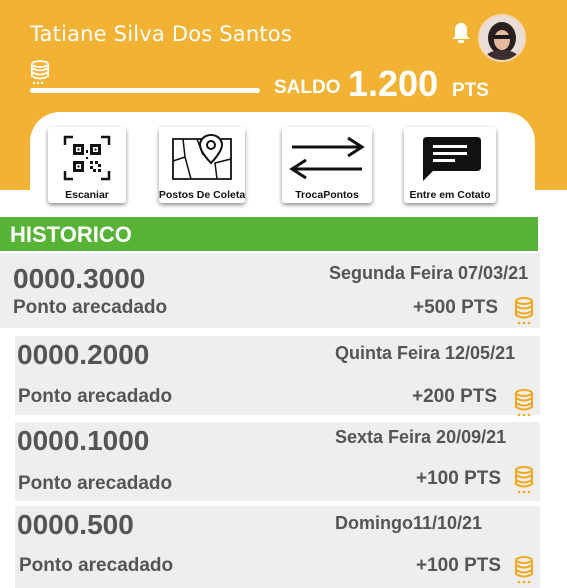 This screenshot has width=567, height=588. Describe the element at coordinates (327, 158) in the screenshot. I see `exchange-arrows-icon` at that location.